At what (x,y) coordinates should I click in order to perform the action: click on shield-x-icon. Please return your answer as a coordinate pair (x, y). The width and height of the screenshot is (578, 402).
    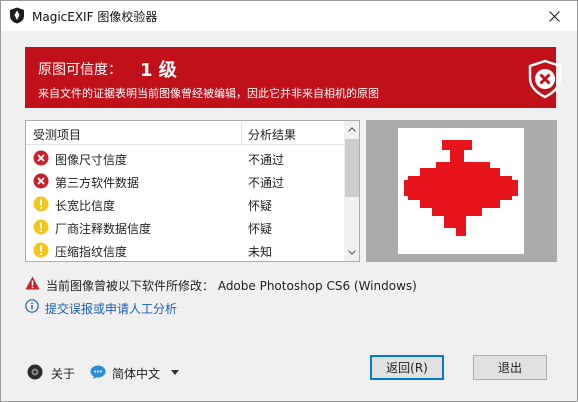
    Looking at the image, I should click on (545, 79).